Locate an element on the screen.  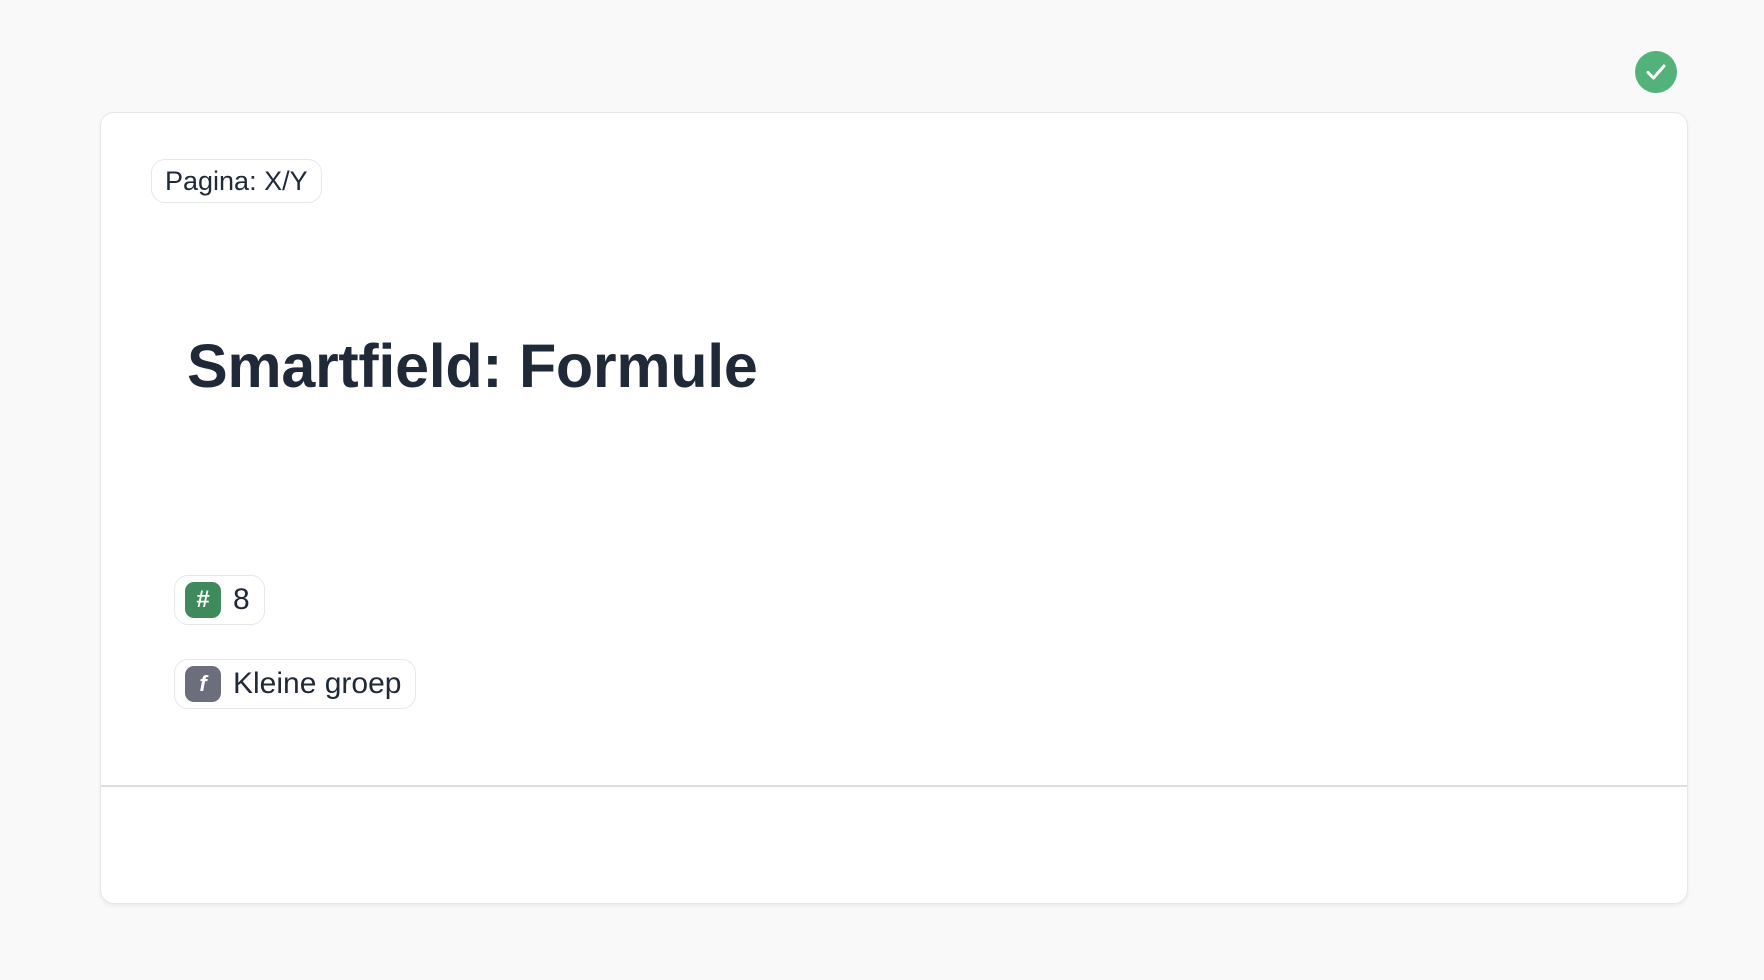
formula-field-chip: f Kleine groep is located at coordinates (295, 684).